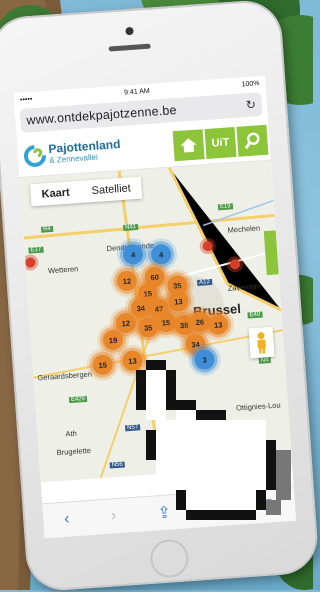 This screenshot has width=320, height=592. Describe the element at coordinates (169, 558) in the screenshot. I see `phone-home-button` at that location.